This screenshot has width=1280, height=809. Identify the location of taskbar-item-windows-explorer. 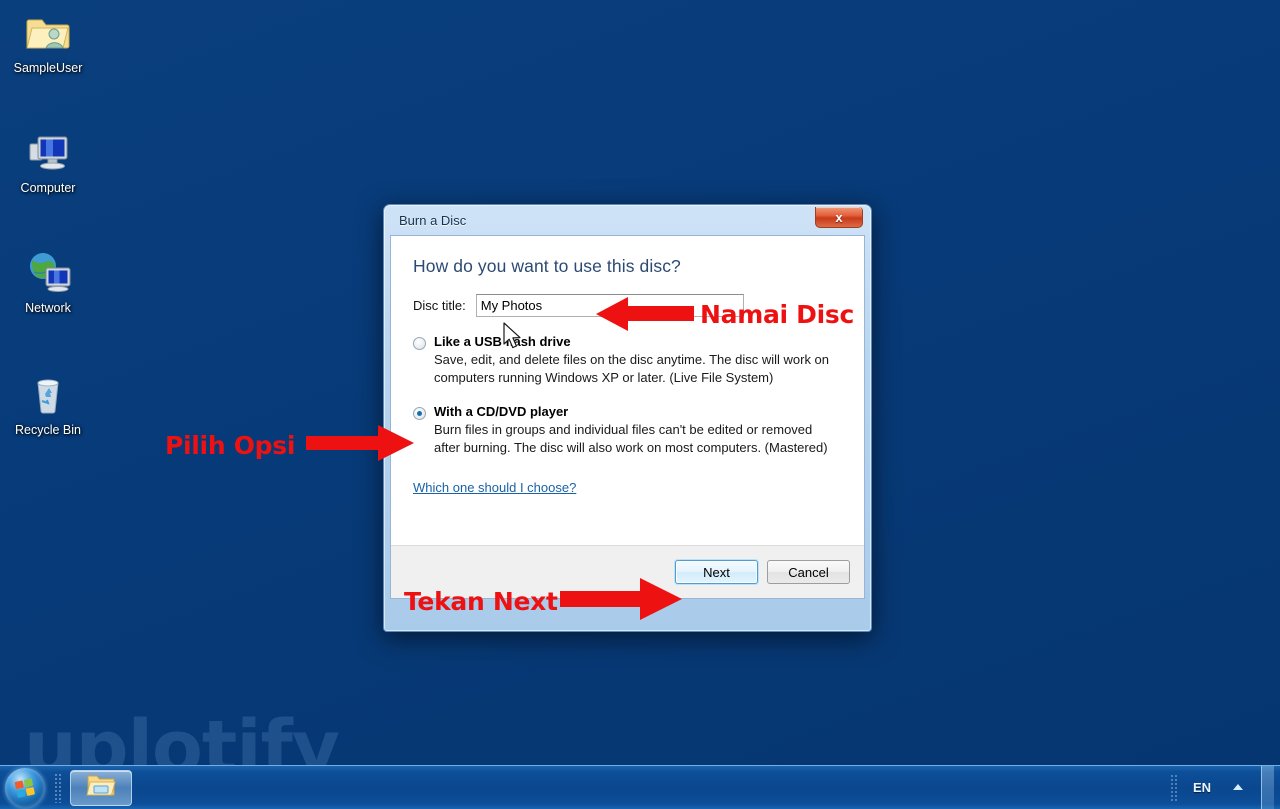
(101, 787).